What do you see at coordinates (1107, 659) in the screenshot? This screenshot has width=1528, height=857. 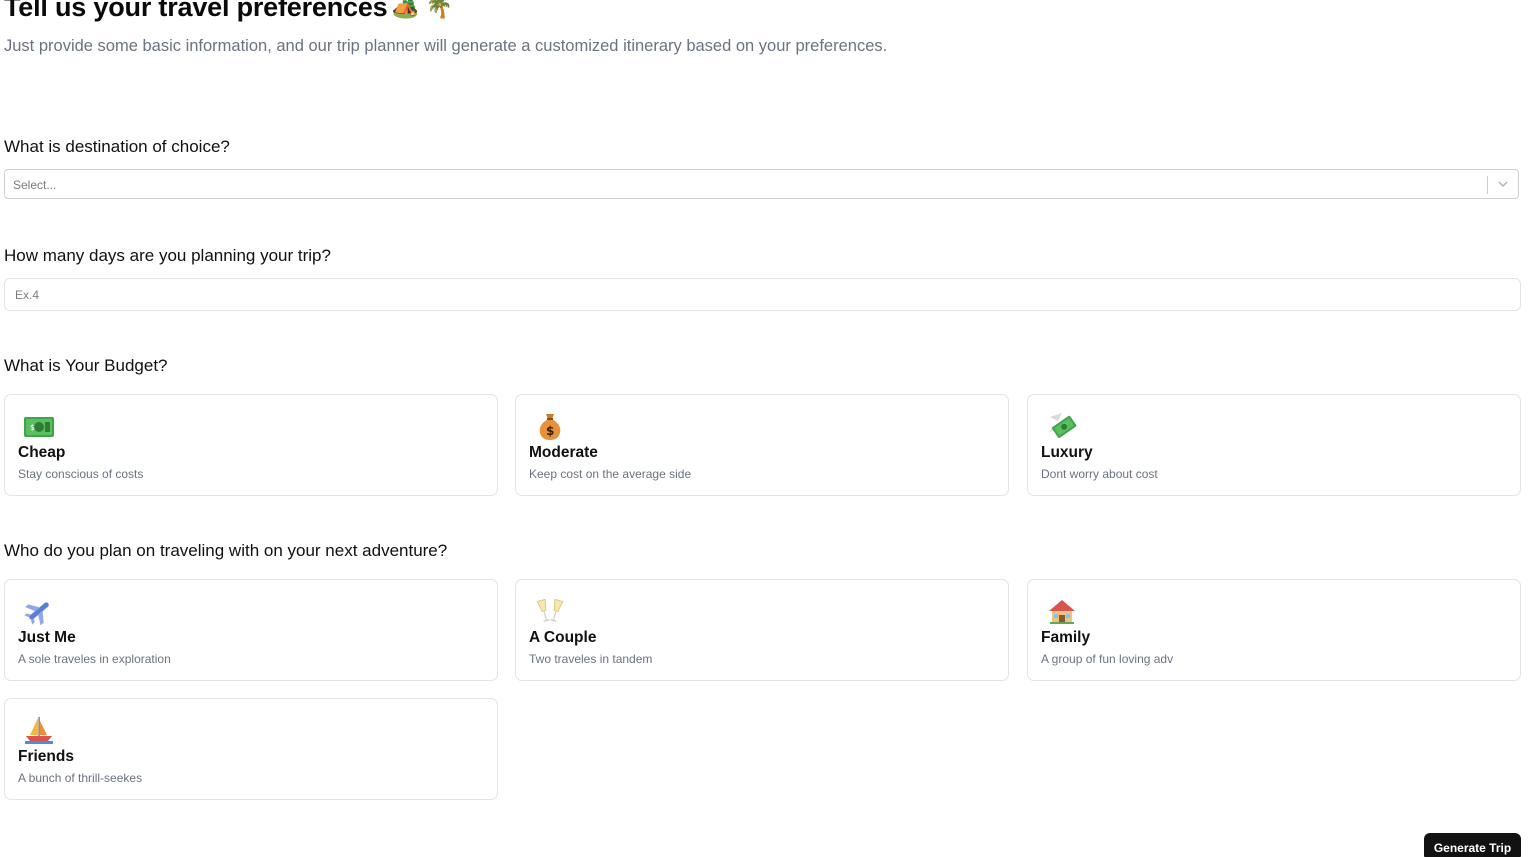 I see `traveler-option-desc: A group of fun loving adv` at bounding box center [1107, 659].